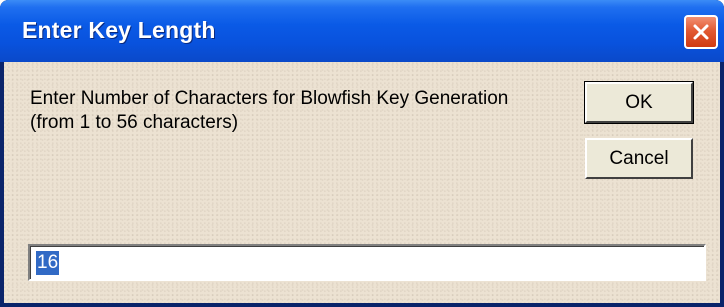 This screenshot has height=307, width=724. What do you see at coordinates (639, 102) in the screenshot?
I see `ok-button: OK` at bounding box center [639, 102].